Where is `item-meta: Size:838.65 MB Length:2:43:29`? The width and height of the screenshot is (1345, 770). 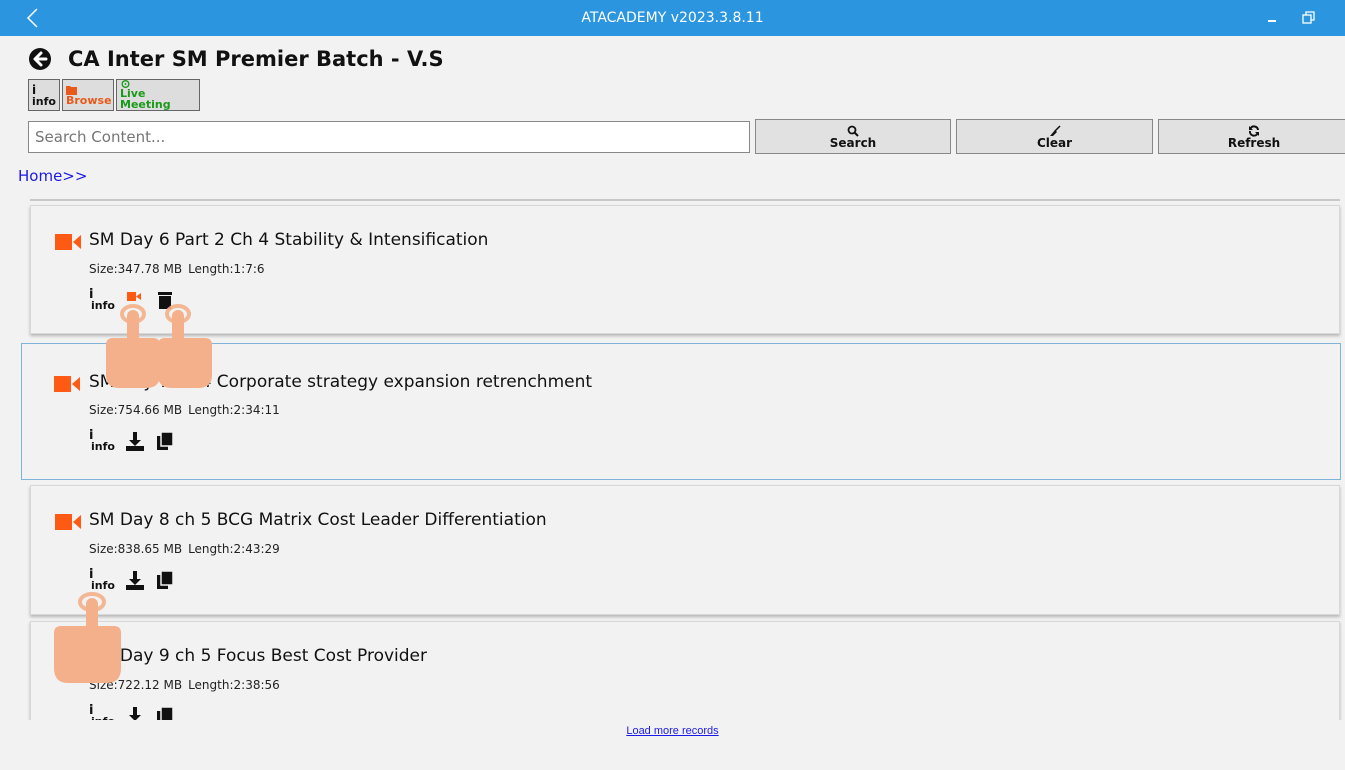
item-meta: Size:838.65 MB Length:2:43:29 is located at coordinates (187, 549).